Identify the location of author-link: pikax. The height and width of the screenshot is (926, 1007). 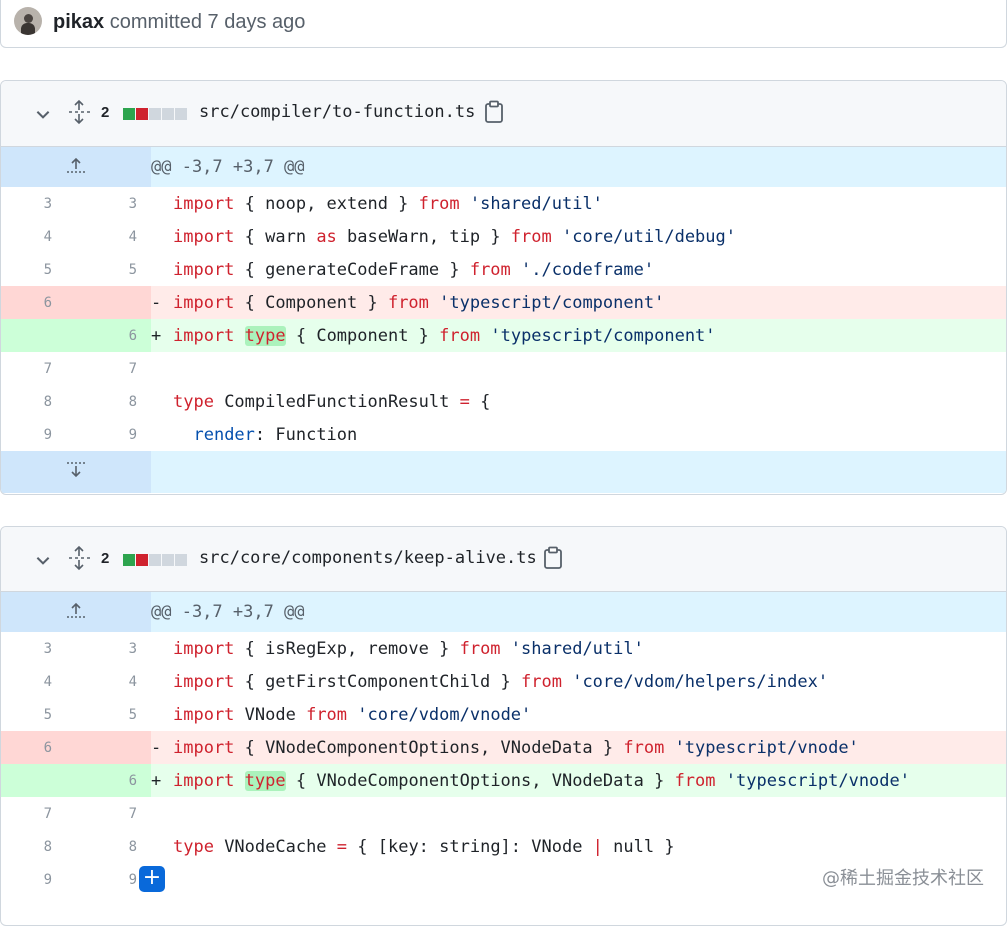
(78, 22).